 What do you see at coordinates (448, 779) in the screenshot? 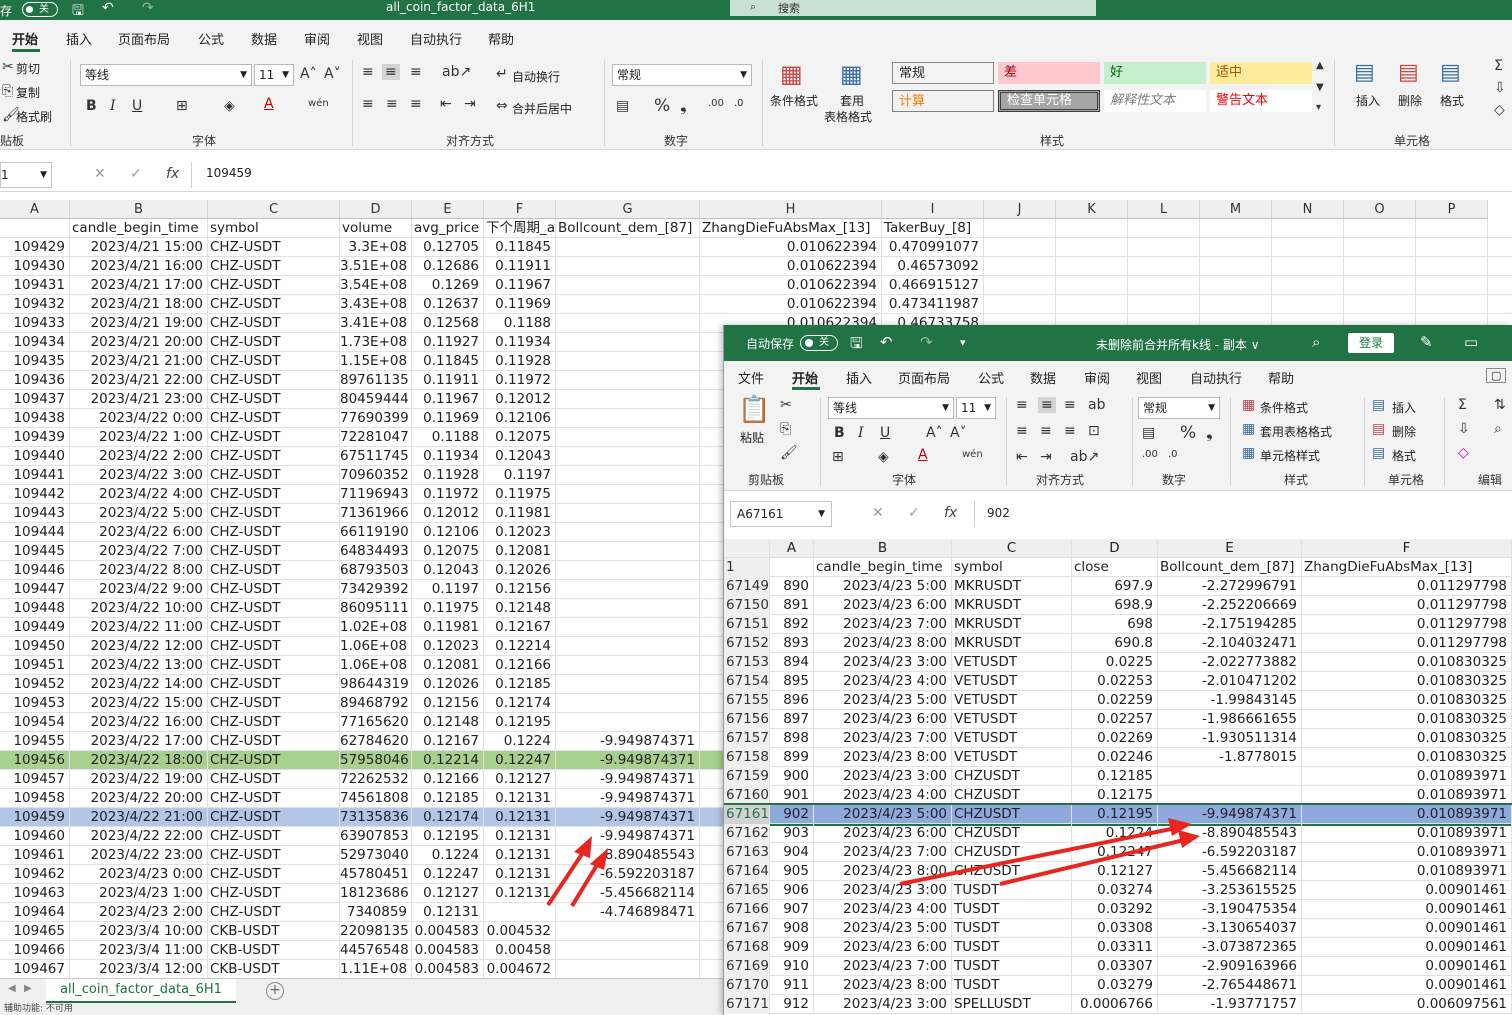
I see `cell: 0.12166` at bounding box center [448, 779].